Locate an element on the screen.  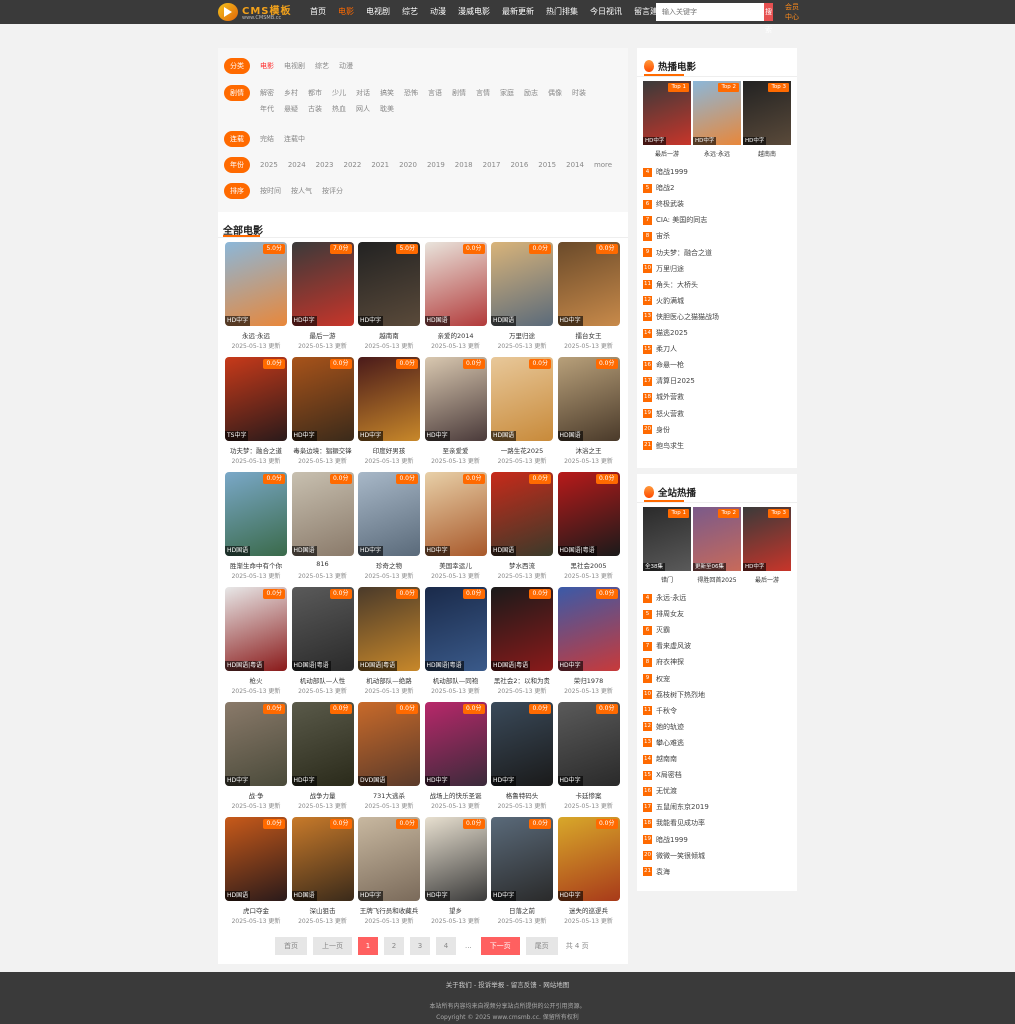
movie-title: 深山狙击 is located at coordinates (323, 910).